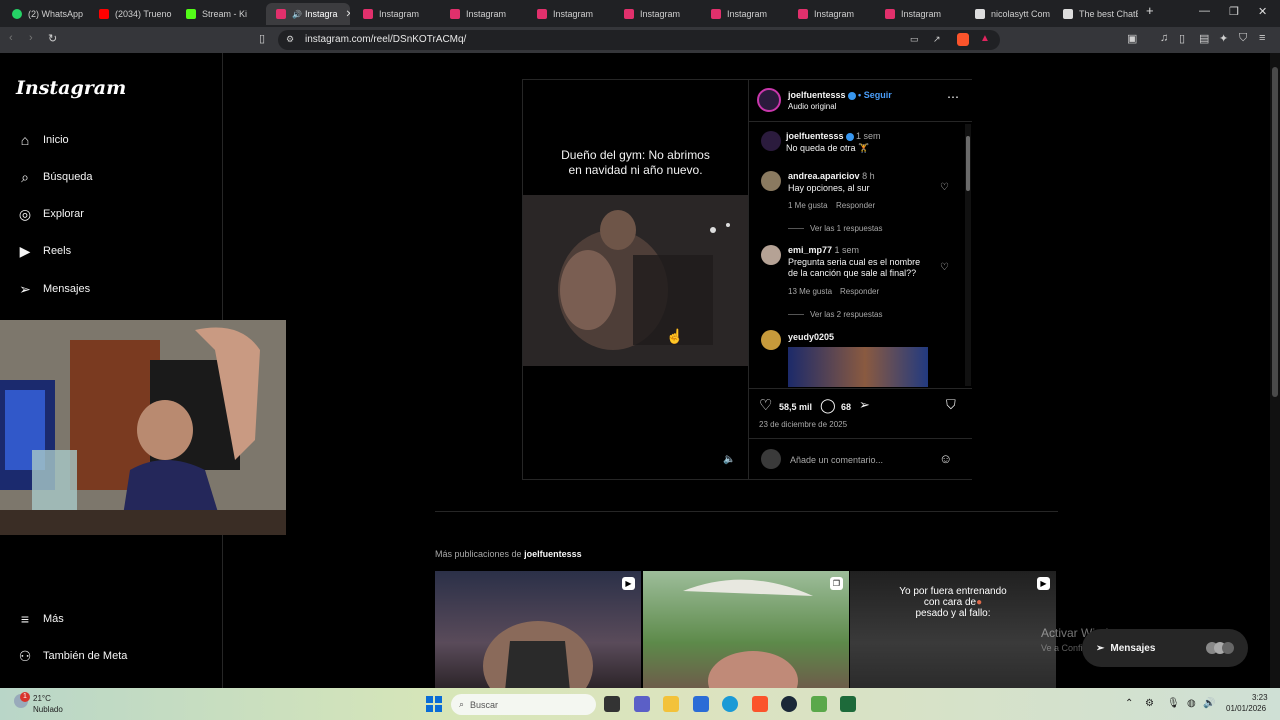  What do you see at coordinates (746, 629) in the screenshot?
I see `post-thumbnail: ❐` at bounding box center [746, 629].